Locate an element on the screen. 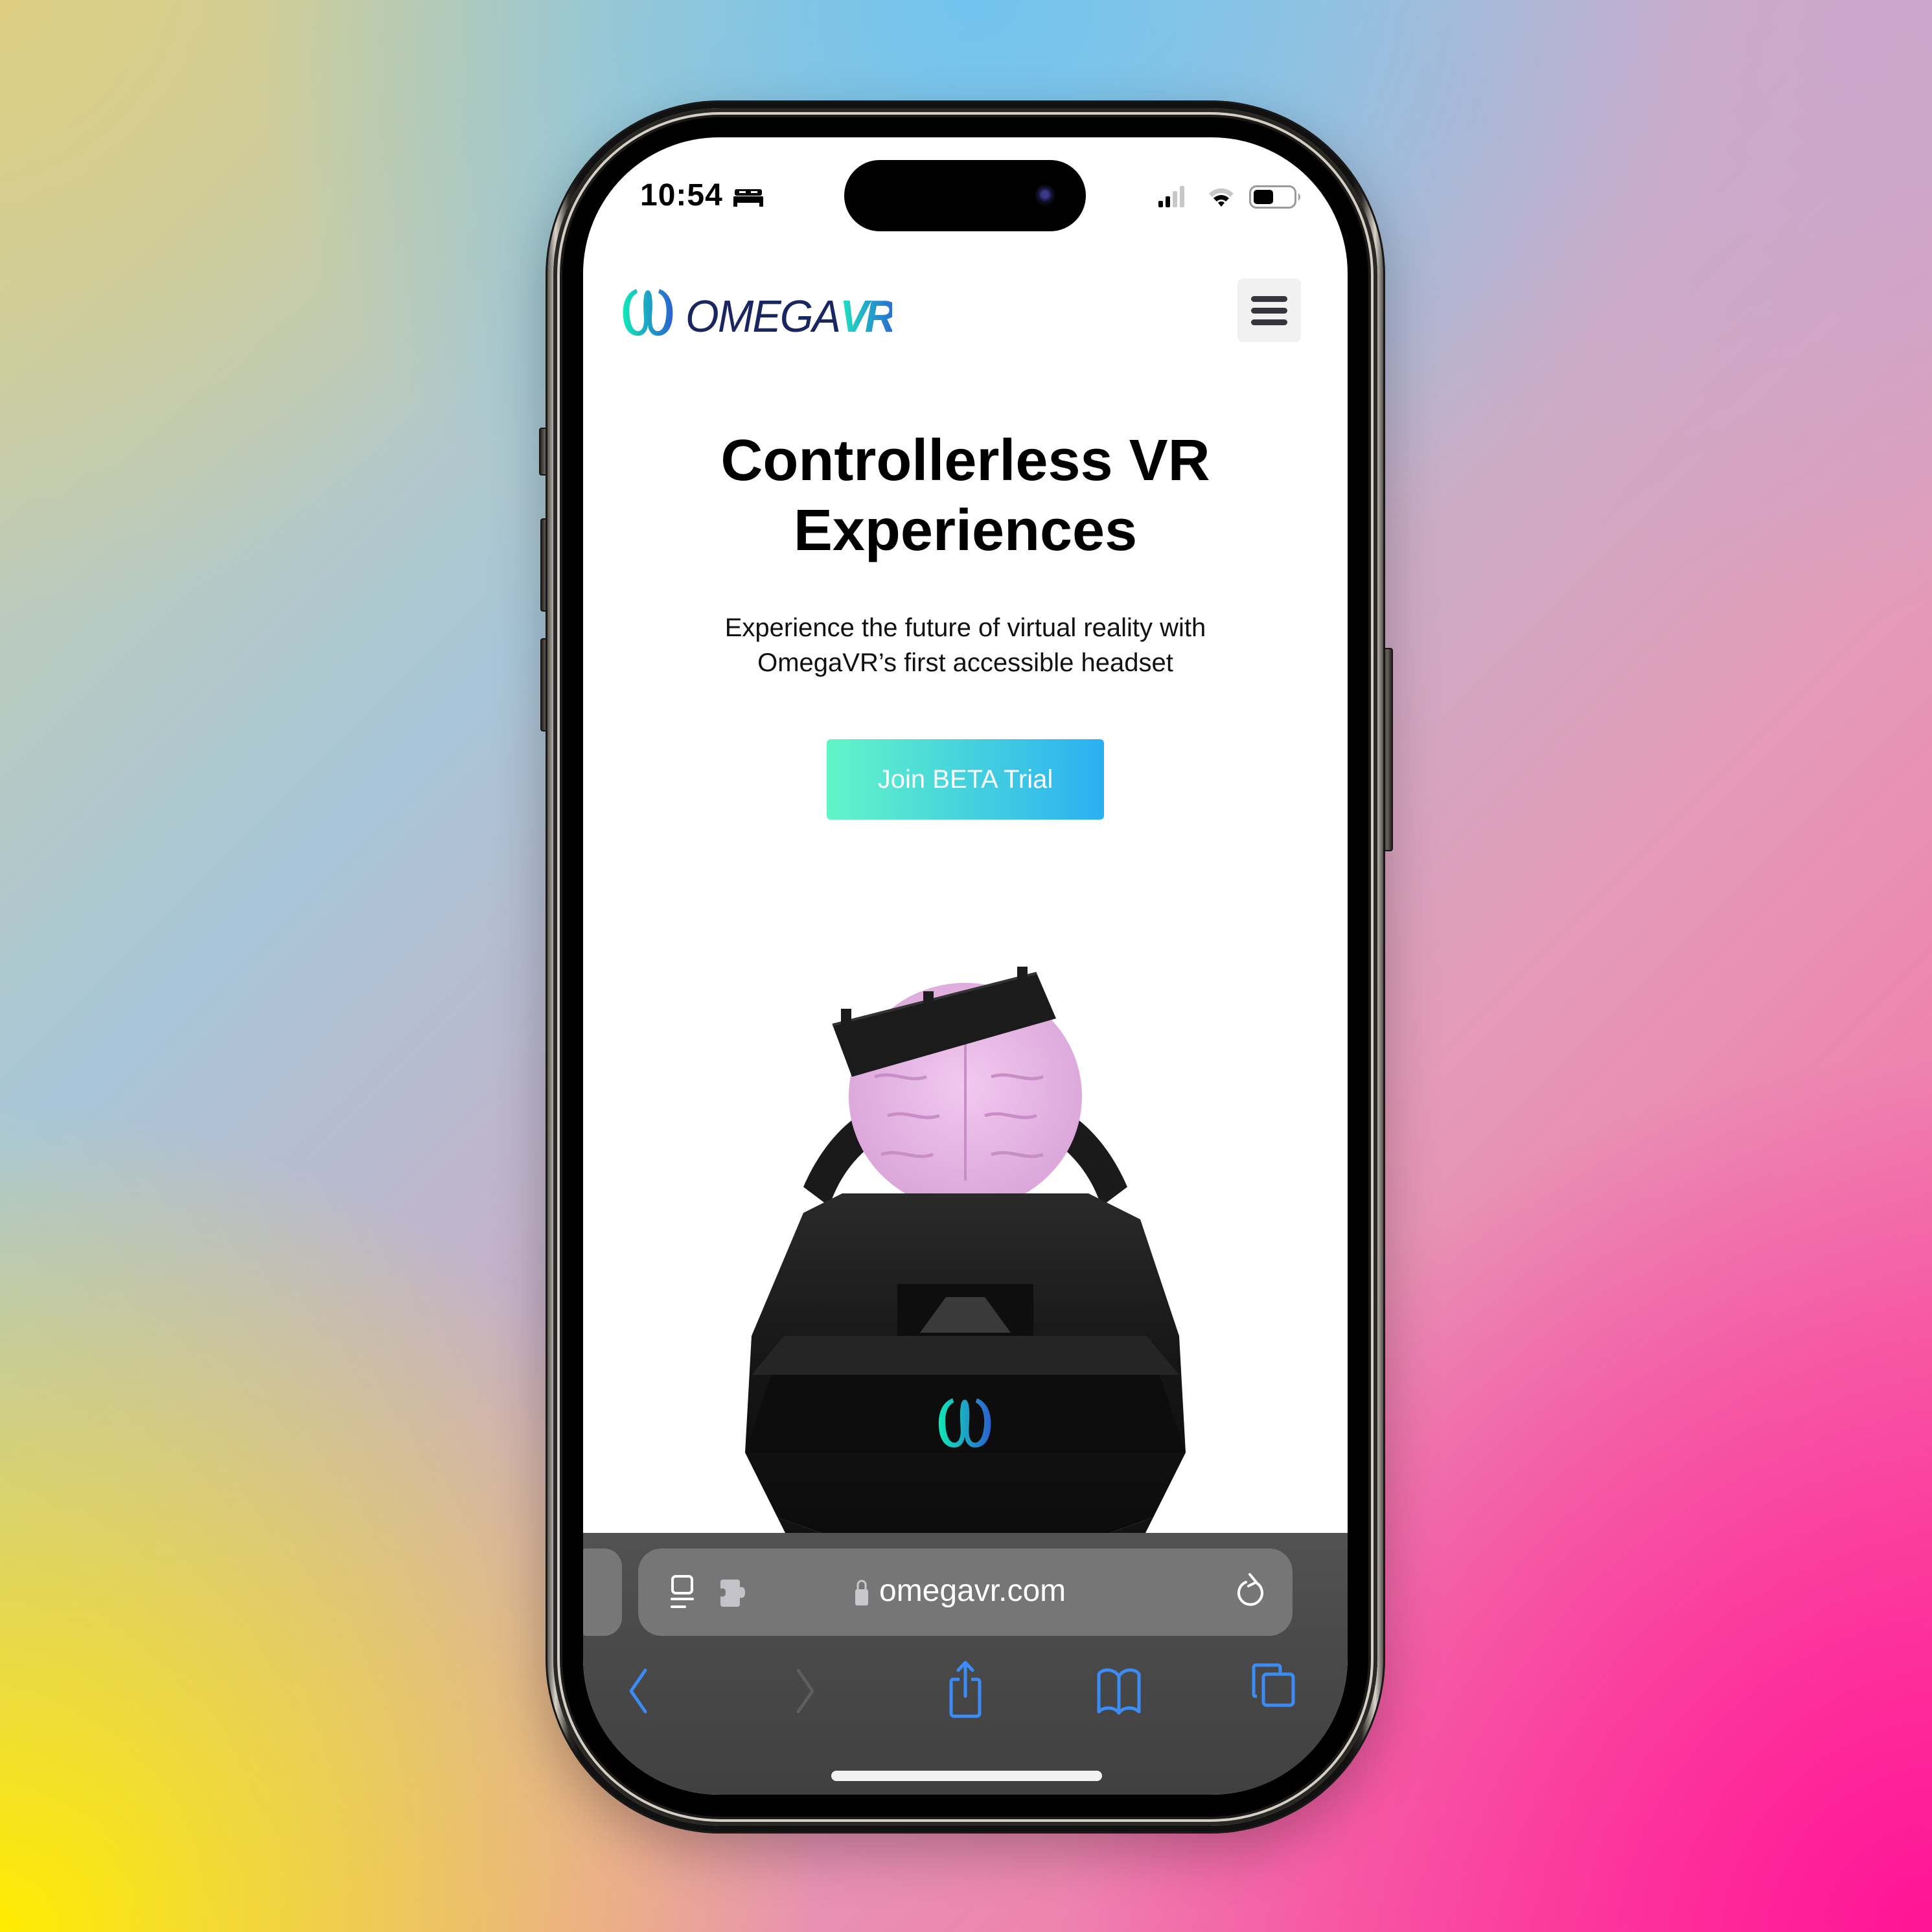  logo-wordmark: OMEGAVR is located at coordinates (790, 316).